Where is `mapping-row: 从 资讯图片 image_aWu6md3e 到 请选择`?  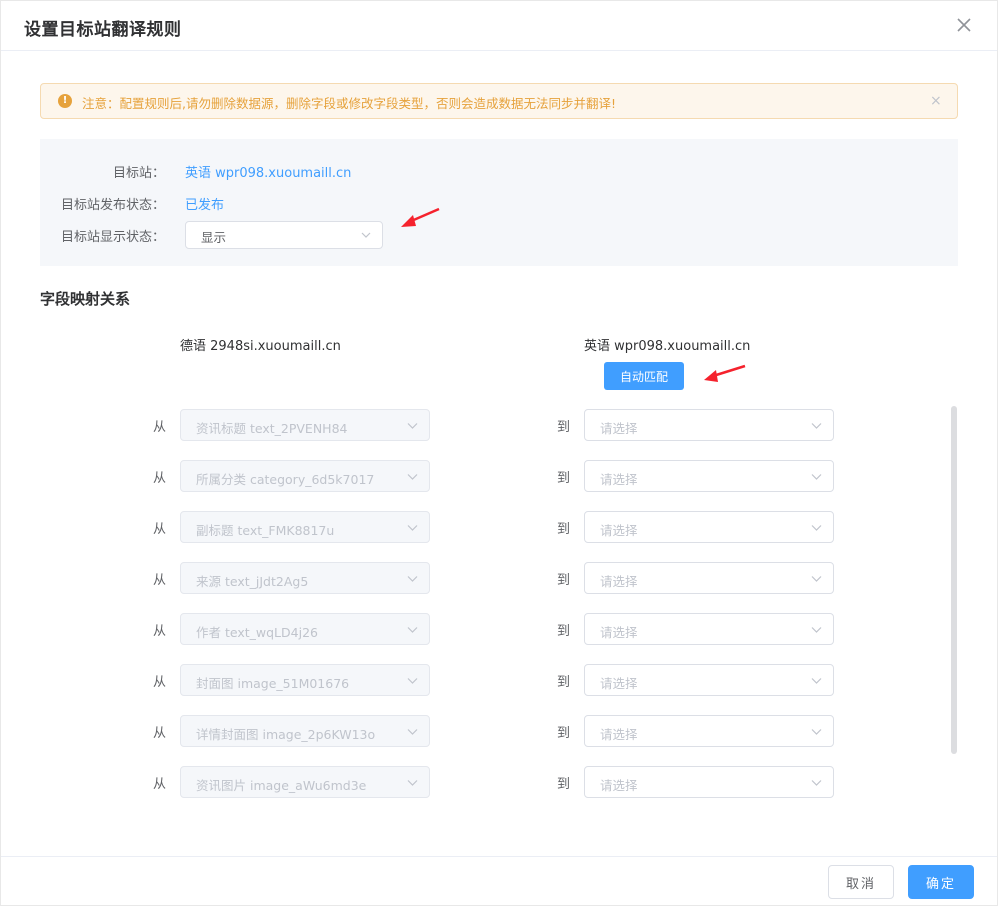 mapping-row: 从 资讯图片 image_aWu6md3e 到 请选择 is located at coordinates (476, 782).